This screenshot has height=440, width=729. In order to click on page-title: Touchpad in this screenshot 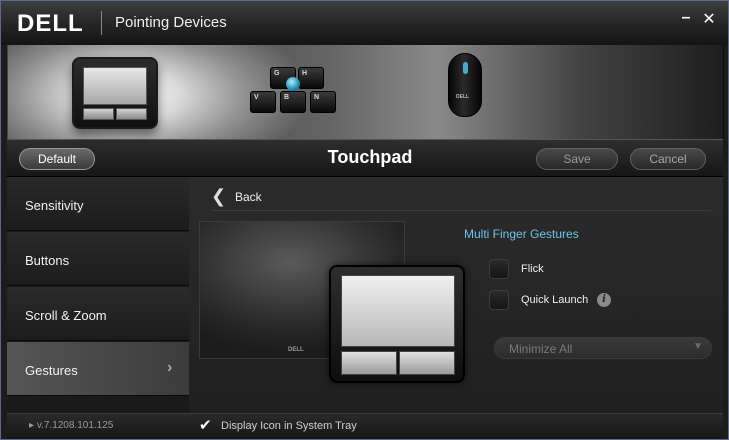, I will do `click(370, 157)`.